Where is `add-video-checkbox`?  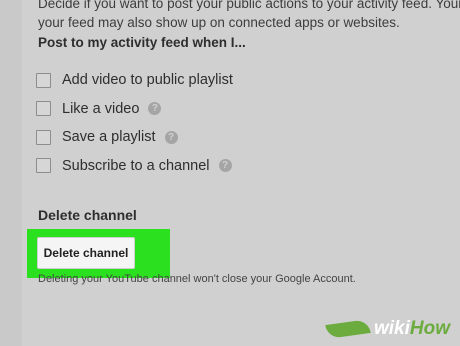
add-video-checkbox is located at coordinates (43, 80).